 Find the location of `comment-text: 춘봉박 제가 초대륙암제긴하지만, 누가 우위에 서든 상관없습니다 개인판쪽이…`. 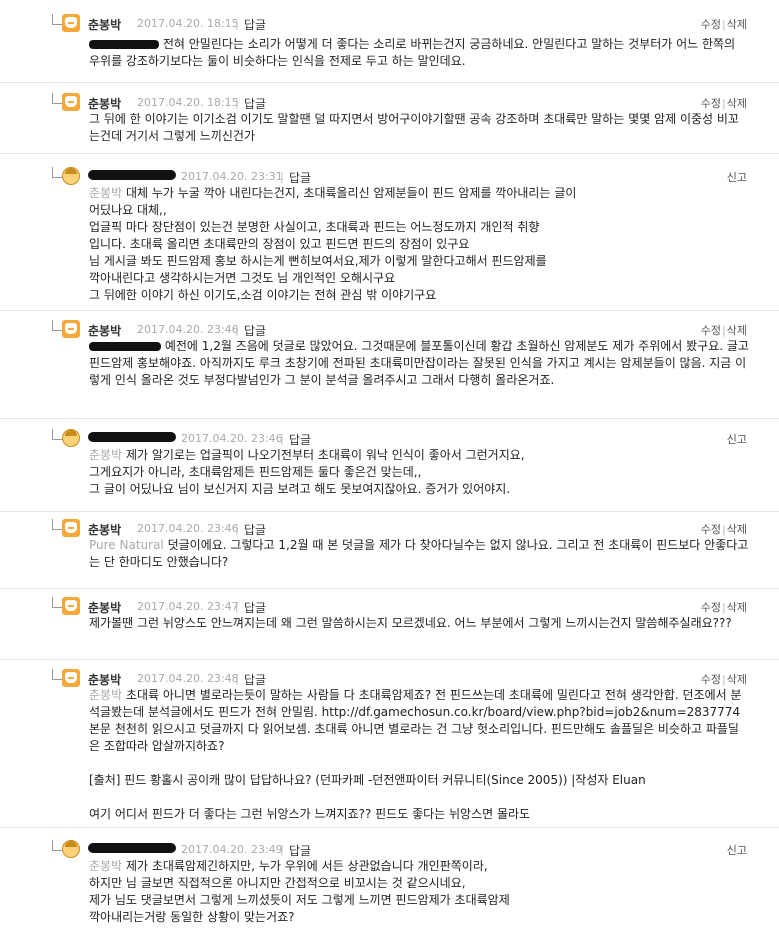

comment-text: 춘봉박 제가 초대륙암제긴하지만, 누가 우위에 서든 상관없습니다 개인판쪽이… is located at coordinates (419, 892).